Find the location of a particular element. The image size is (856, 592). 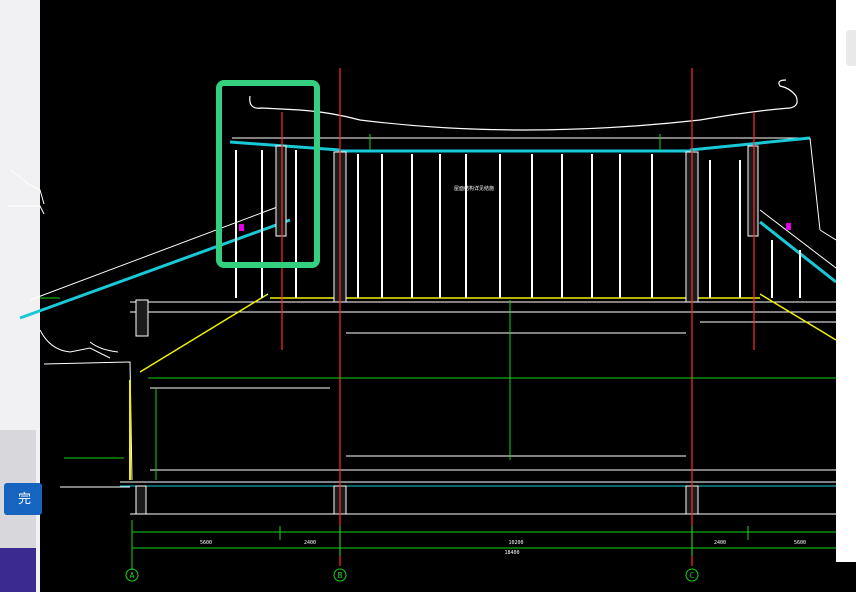

axis-label-b: B is located at coordinates (340, 575).